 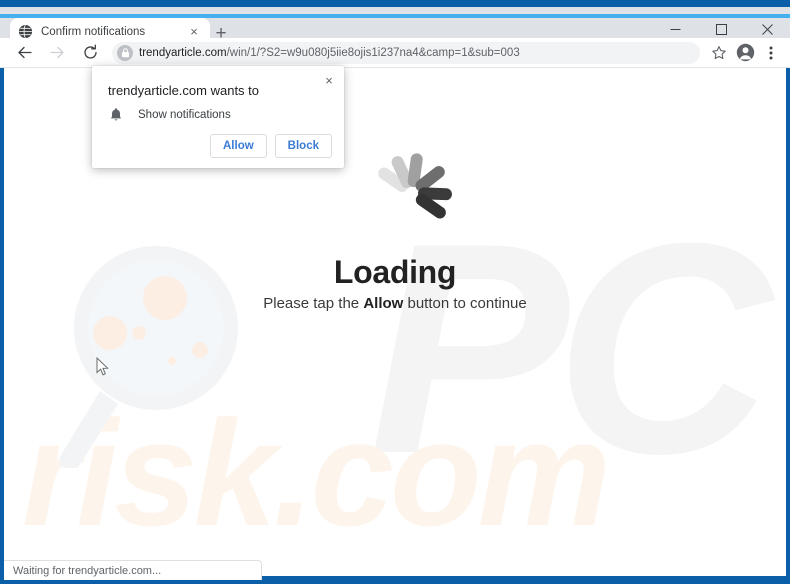 I want to click on bell-icon, so click(x=116, y=114).